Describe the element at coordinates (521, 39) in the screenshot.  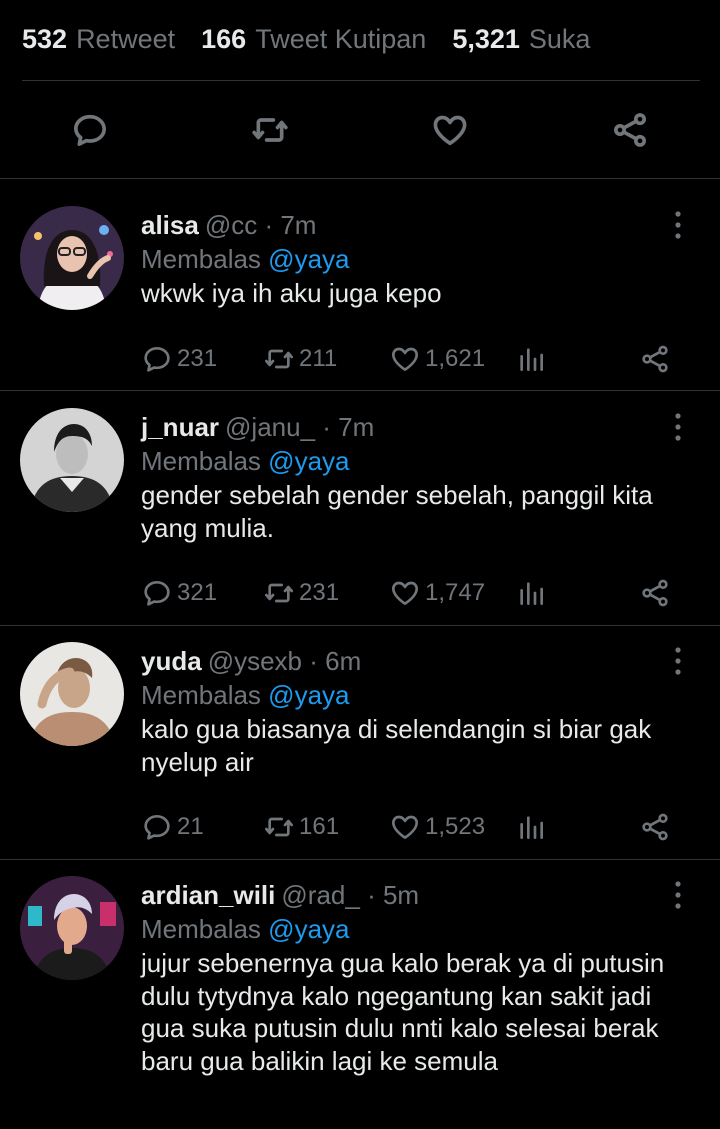
I see `like-stat: 5,321 Suka` at that location.